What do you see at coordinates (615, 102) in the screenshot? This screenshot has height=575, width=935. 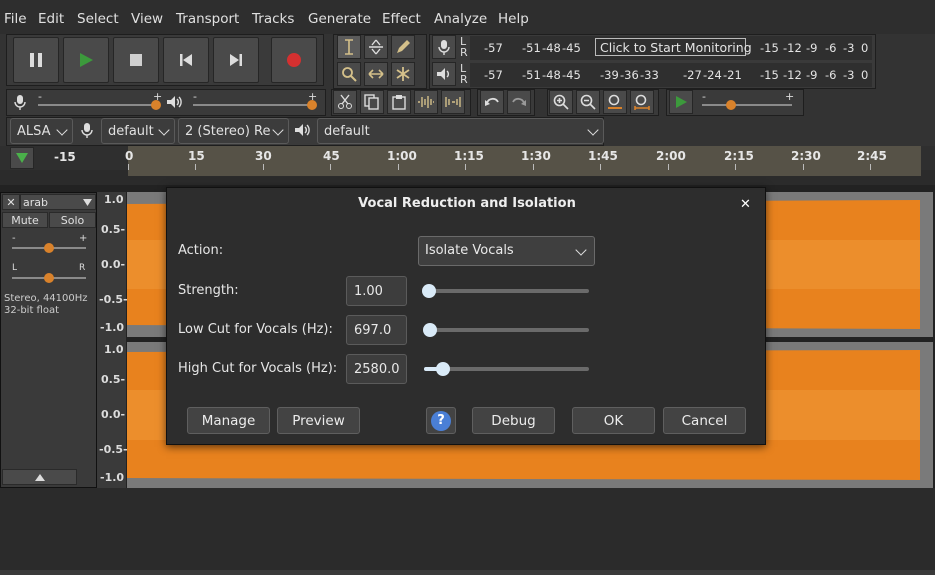 I see `fit-selection-button` at bounding box center [615, 102].